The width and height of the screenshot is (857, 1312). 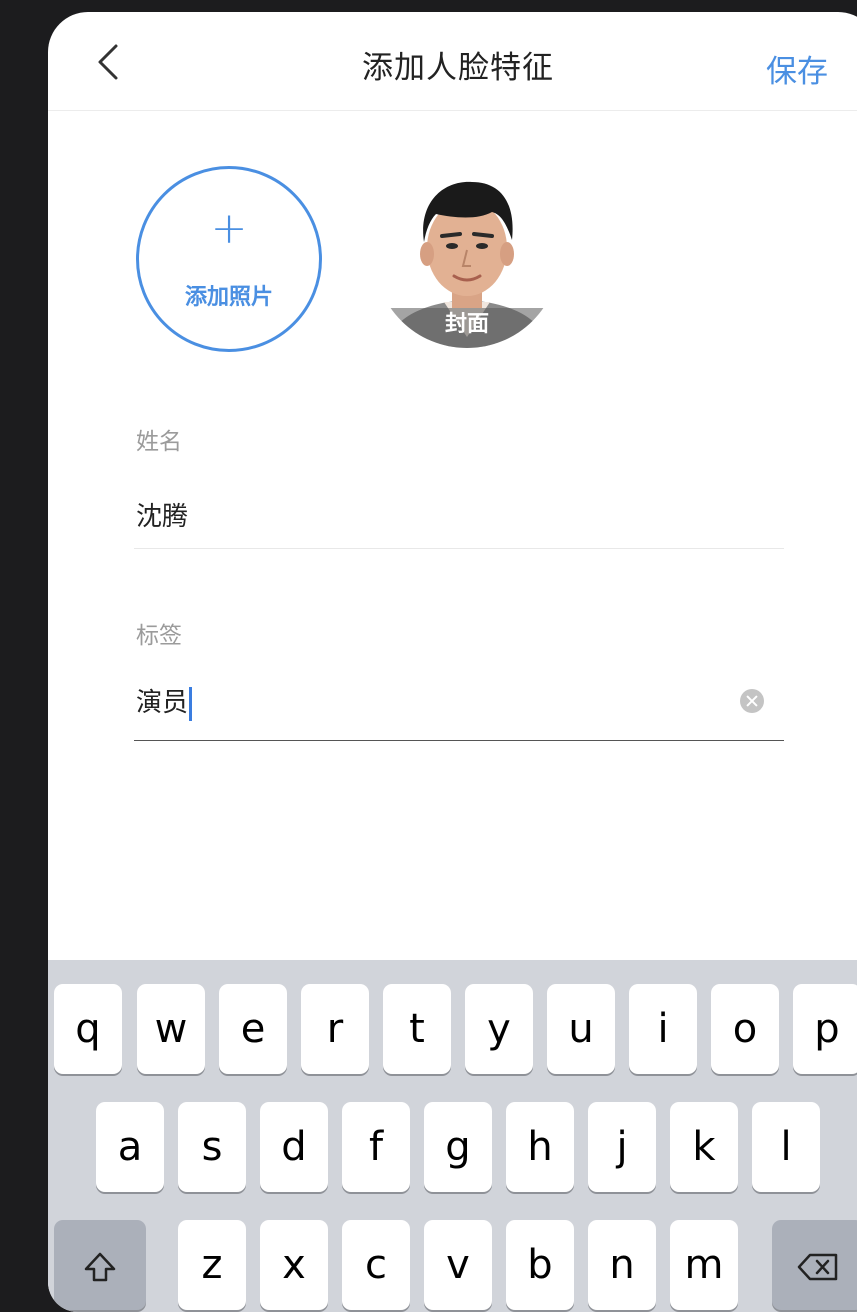 What do you see at coordinates (171, 1029) in the screenshot?
I see `key-w: w` at bounding box center [171, 1029].